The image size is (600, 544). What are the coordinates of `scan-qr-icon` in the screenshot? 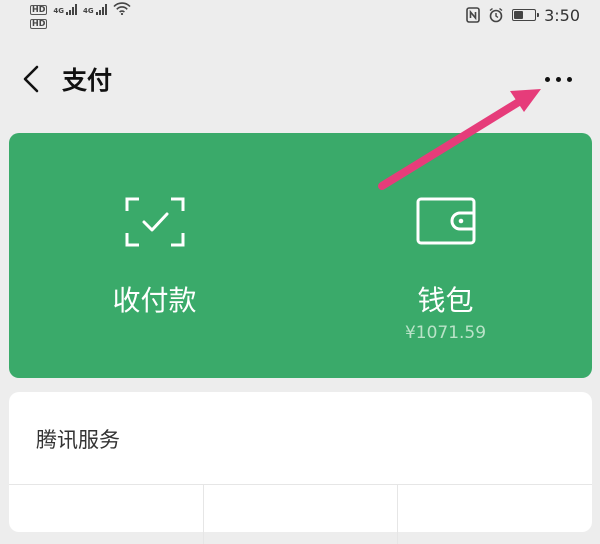 It's located at (154, 222).